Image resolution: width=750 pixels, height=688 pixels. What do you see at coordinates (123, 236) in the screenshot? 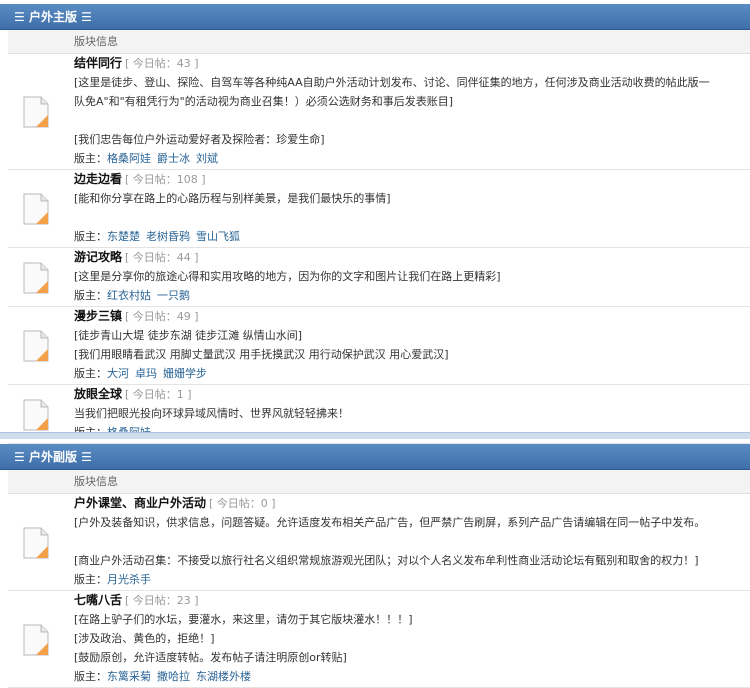
I see `moderator-link: 东楚楚` at bounding box center [123, 236].